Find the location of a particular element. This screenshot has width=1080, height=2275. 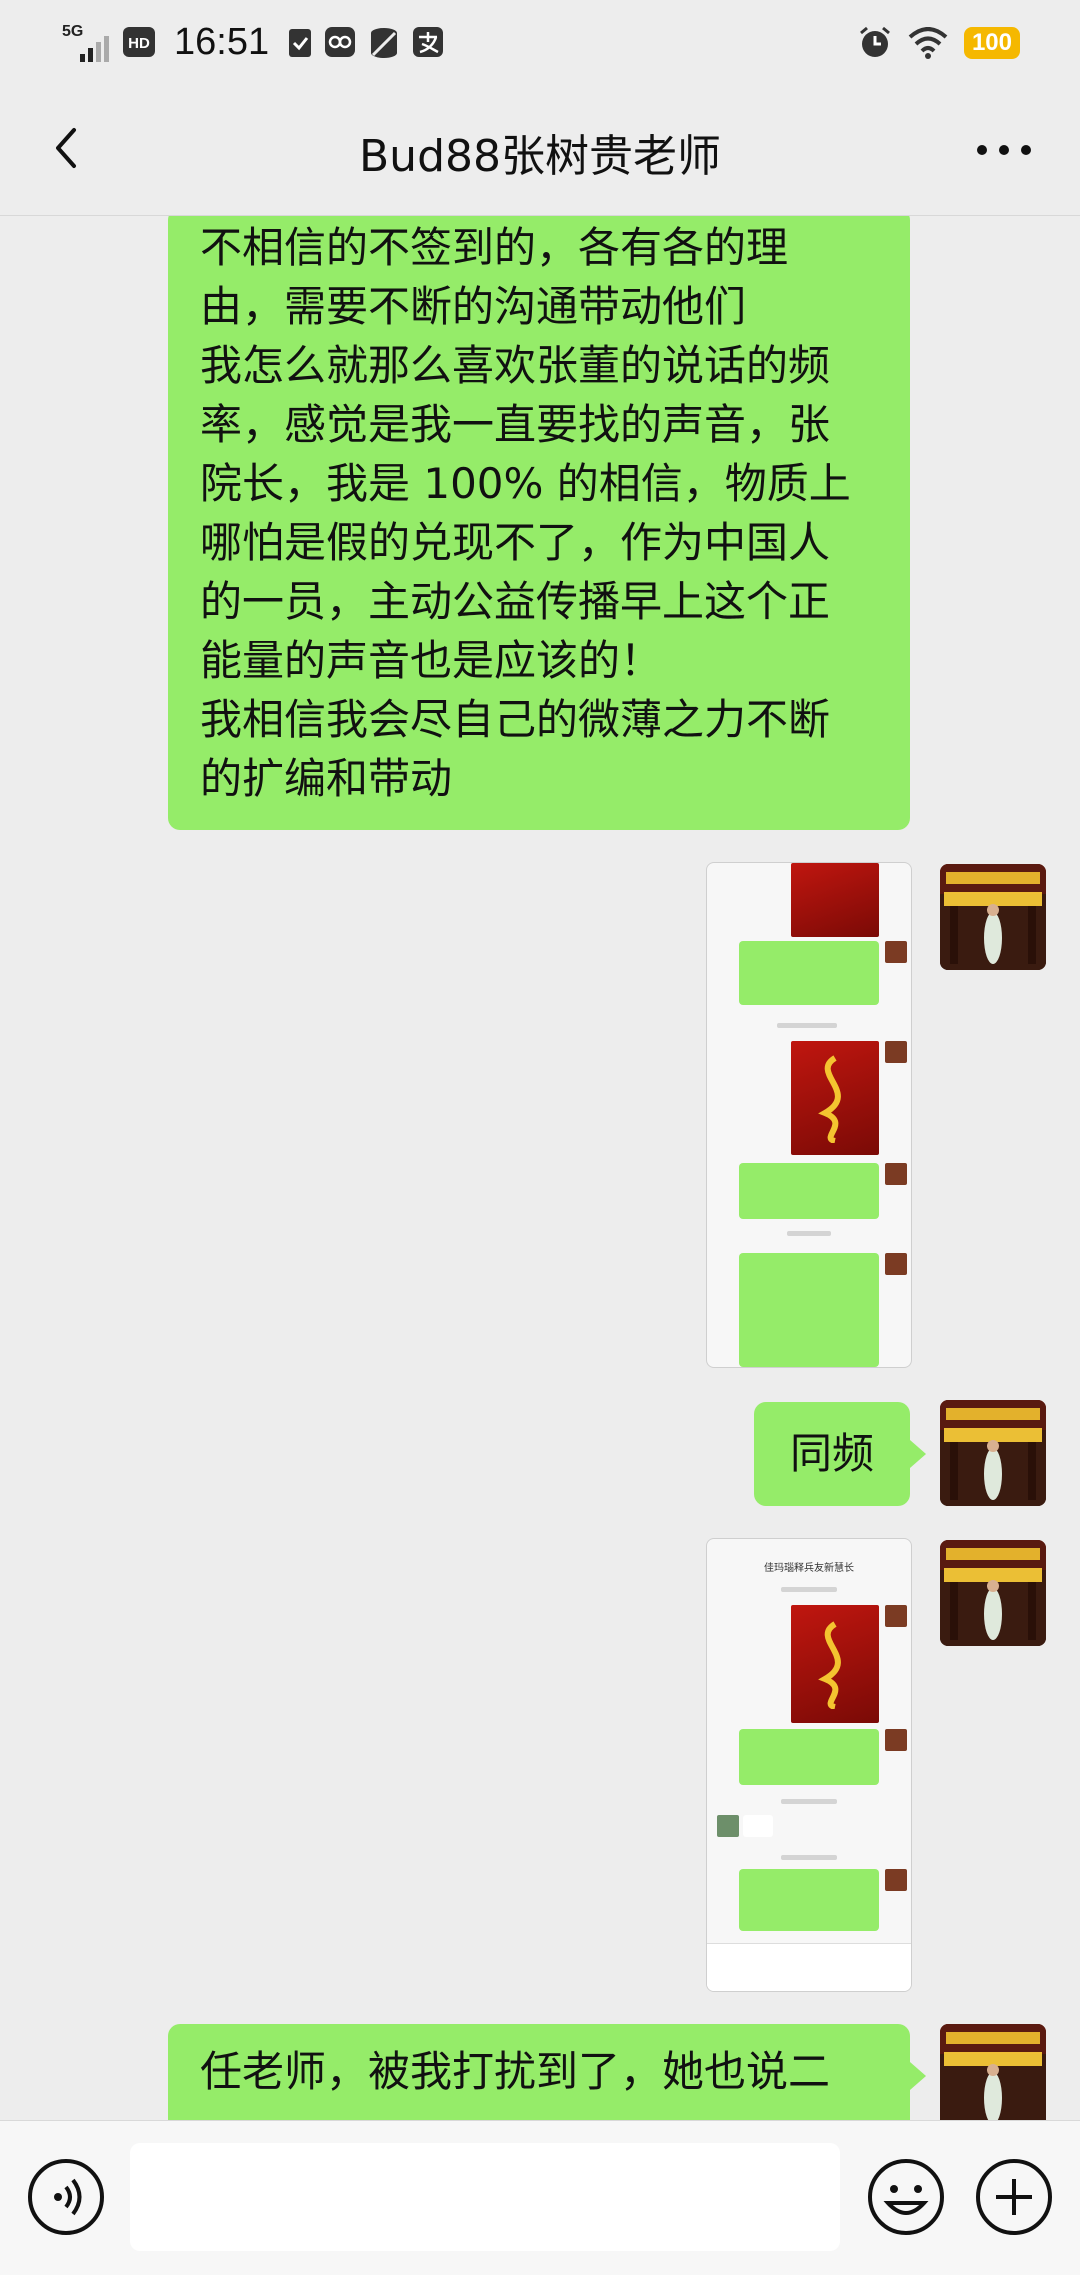

data-saver-icon is located at coordinates (384, 42).